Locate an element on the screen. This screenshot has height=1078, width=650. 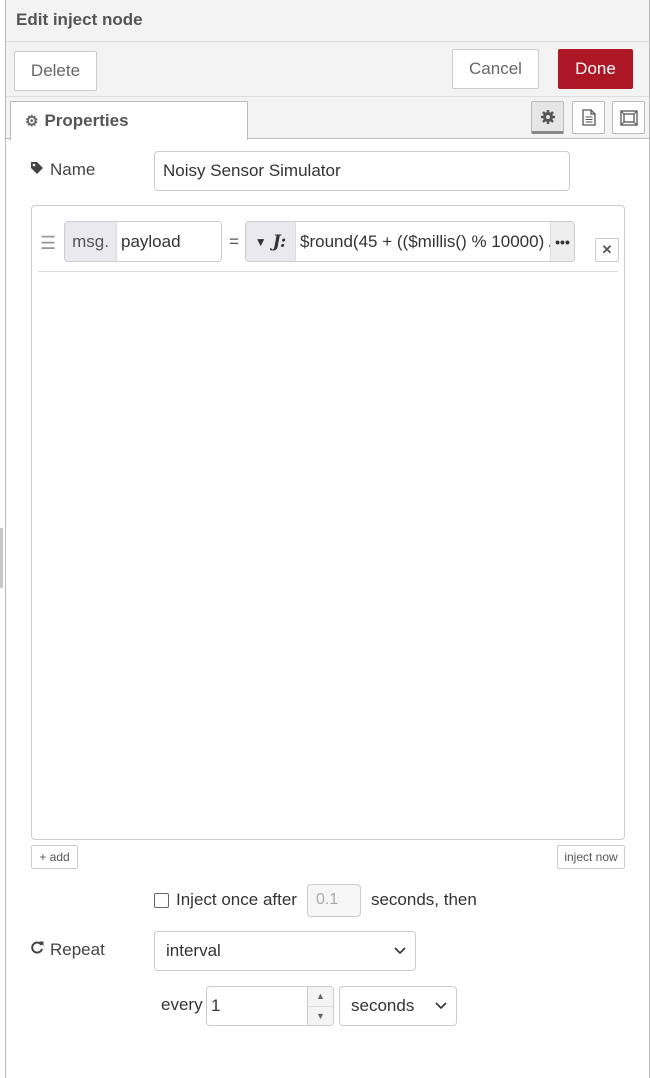
cancel-button: Cancel is located at coordinates (495, 69).